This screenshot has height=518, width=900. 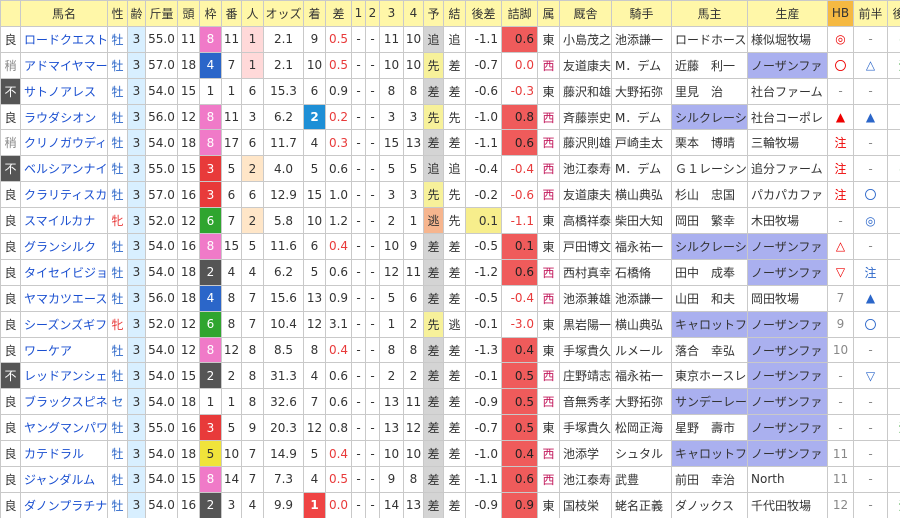 I want to click on column-header: 頭, so click(x=188, y=13).